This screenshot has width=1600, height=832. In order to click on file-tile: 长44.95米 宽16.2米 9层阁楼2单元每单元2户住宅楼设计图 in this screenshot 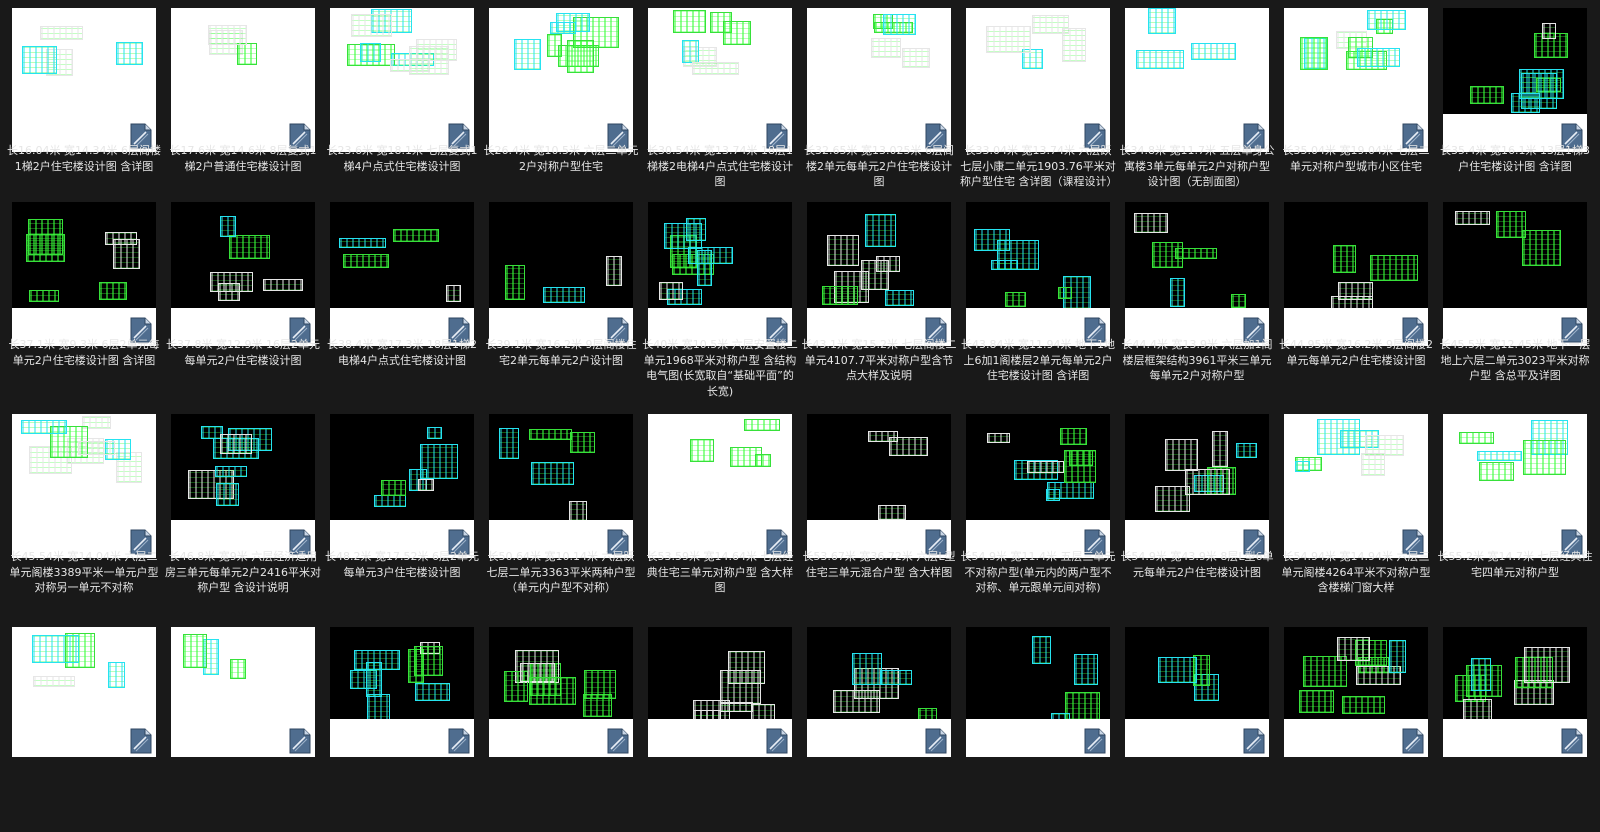, I will do `click(1352, 304)`.